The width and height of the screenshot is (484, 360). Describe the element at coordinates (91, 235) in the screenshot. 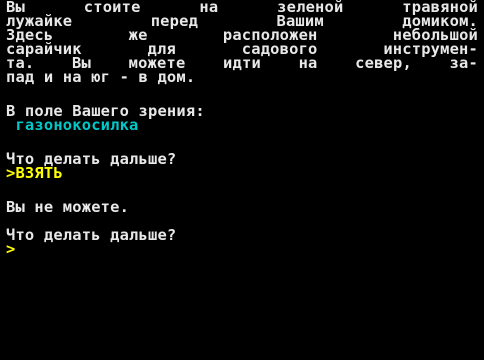

I see `prompt-question: Что делать дальше?` at that location.